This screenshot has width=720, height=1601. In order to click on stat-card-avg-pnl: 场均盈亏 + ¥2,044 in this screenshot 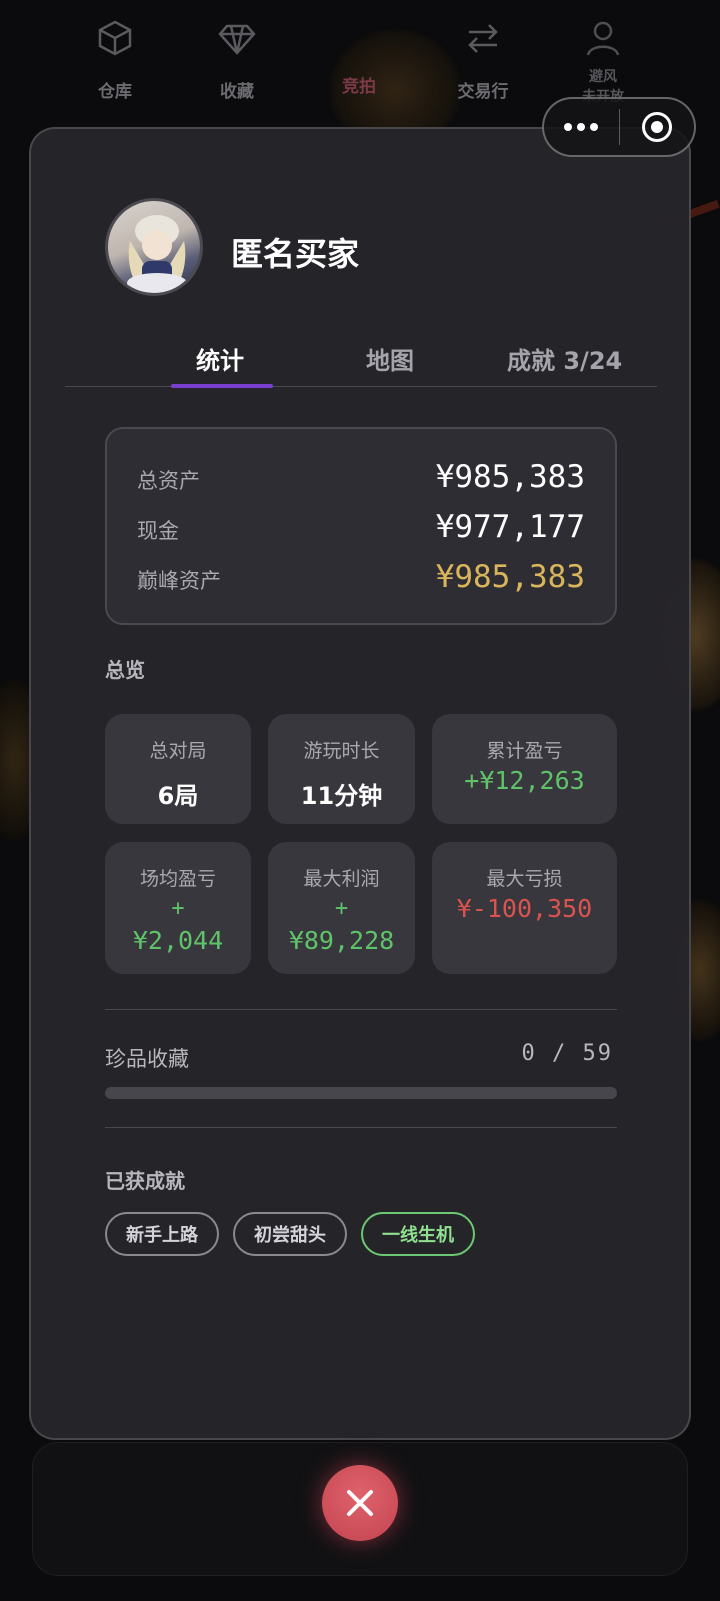, I will do `click(178, 908)`.